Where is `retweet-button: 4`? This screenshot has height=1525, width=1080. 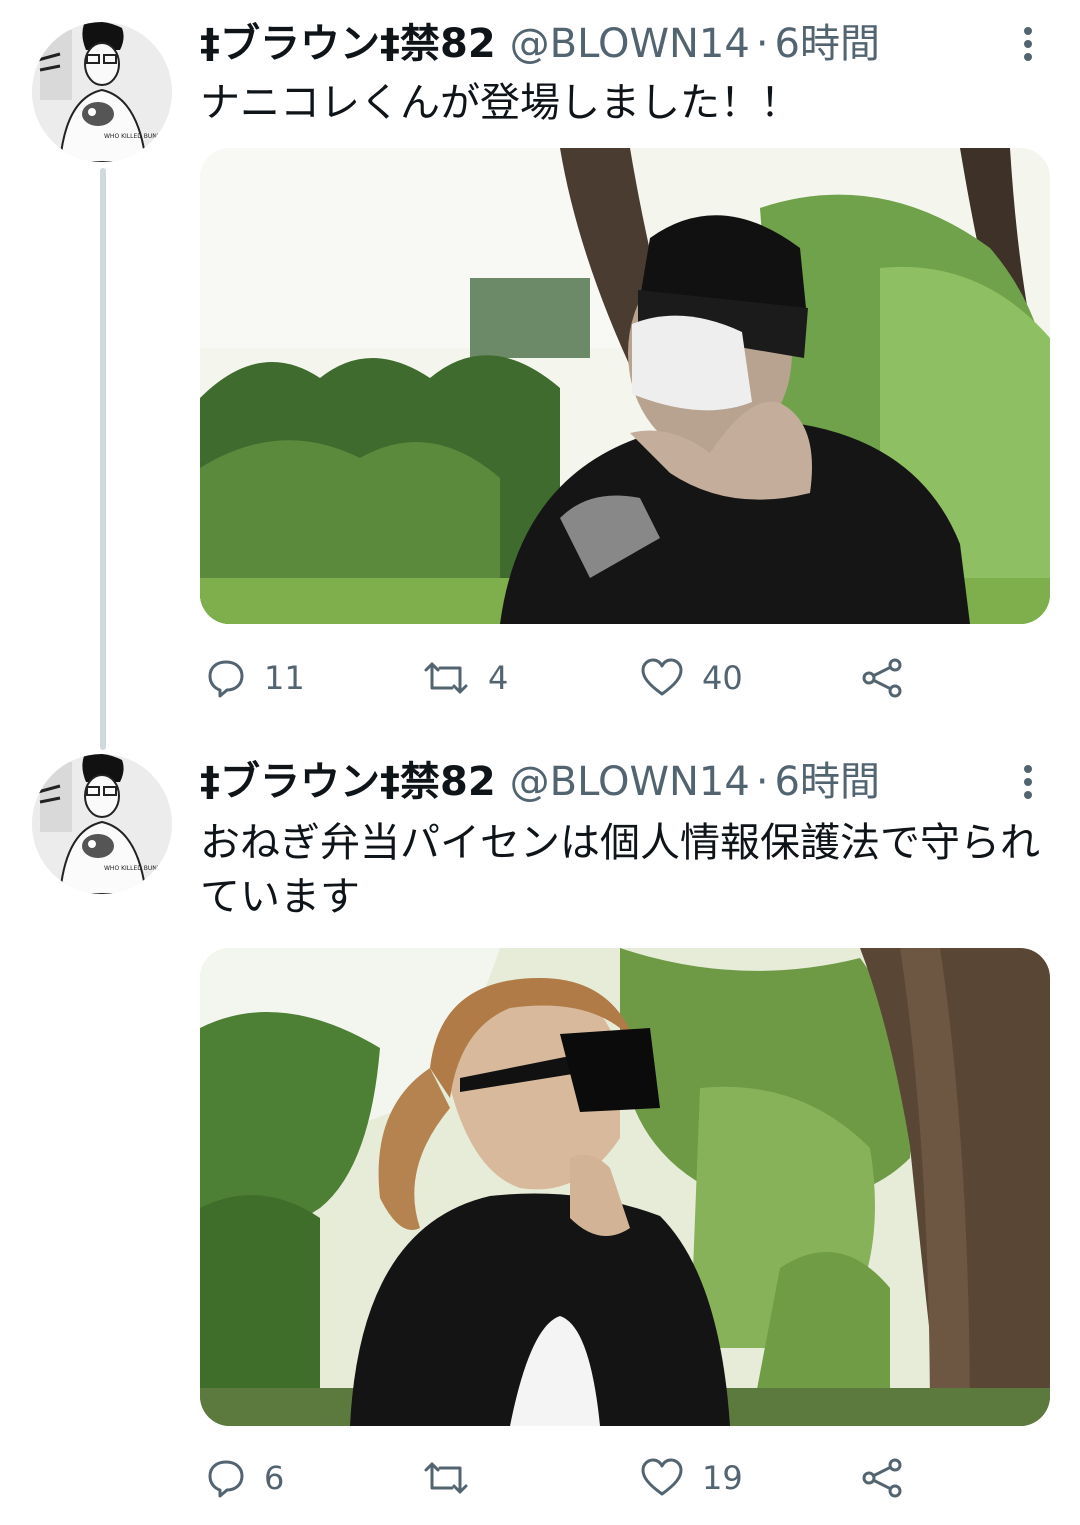
retweet-button: 4 is located at coordinates (465, 678).